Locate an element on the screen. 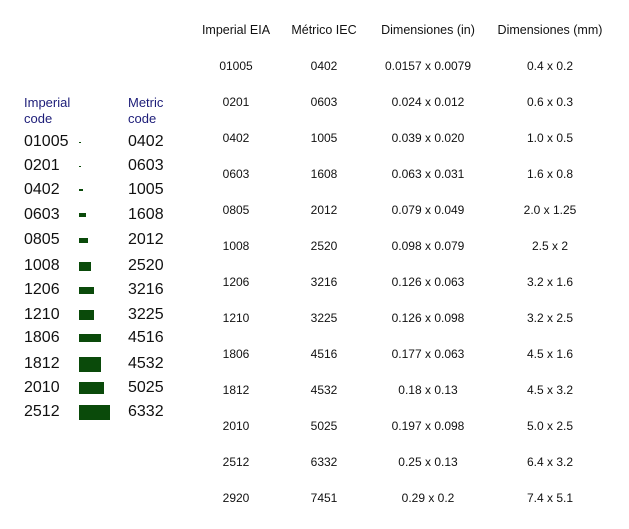 The height and width of the screenshot is (529, 629). cell-dimensiones-mm: 4.5 x 1.6 is located at coordinates (550, 354).